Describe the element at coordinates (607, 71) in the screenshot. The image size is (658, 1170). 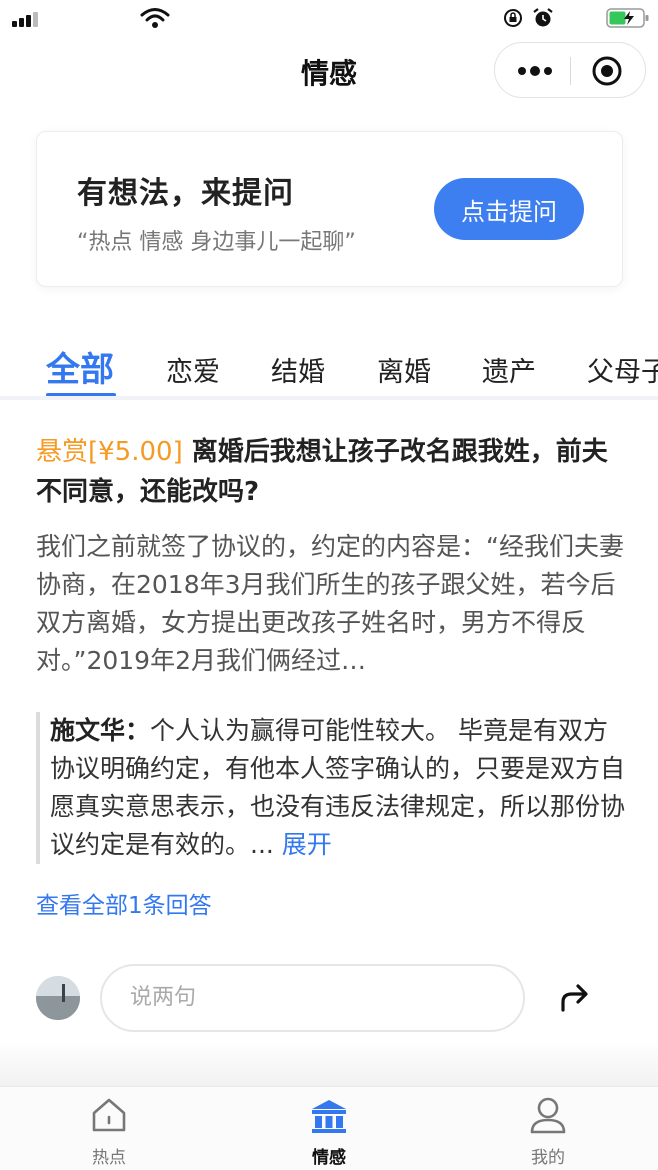
I see `close-target-icon` at that location.